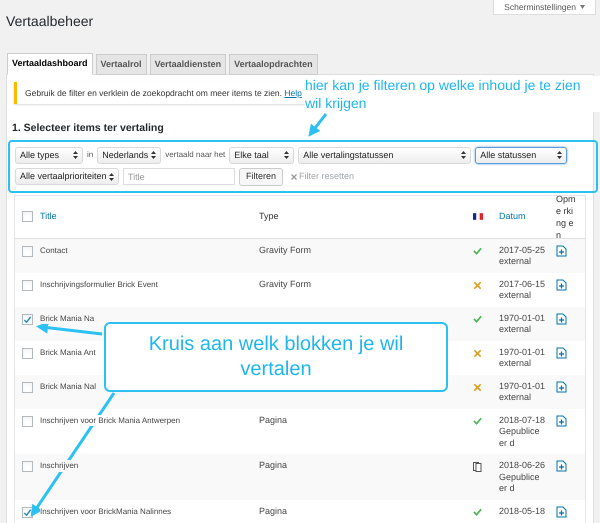 This screenshot has height=523, width=600. Describe the element at coordinates (294, 177) in the screenshot. I see `close-icon` at that location.